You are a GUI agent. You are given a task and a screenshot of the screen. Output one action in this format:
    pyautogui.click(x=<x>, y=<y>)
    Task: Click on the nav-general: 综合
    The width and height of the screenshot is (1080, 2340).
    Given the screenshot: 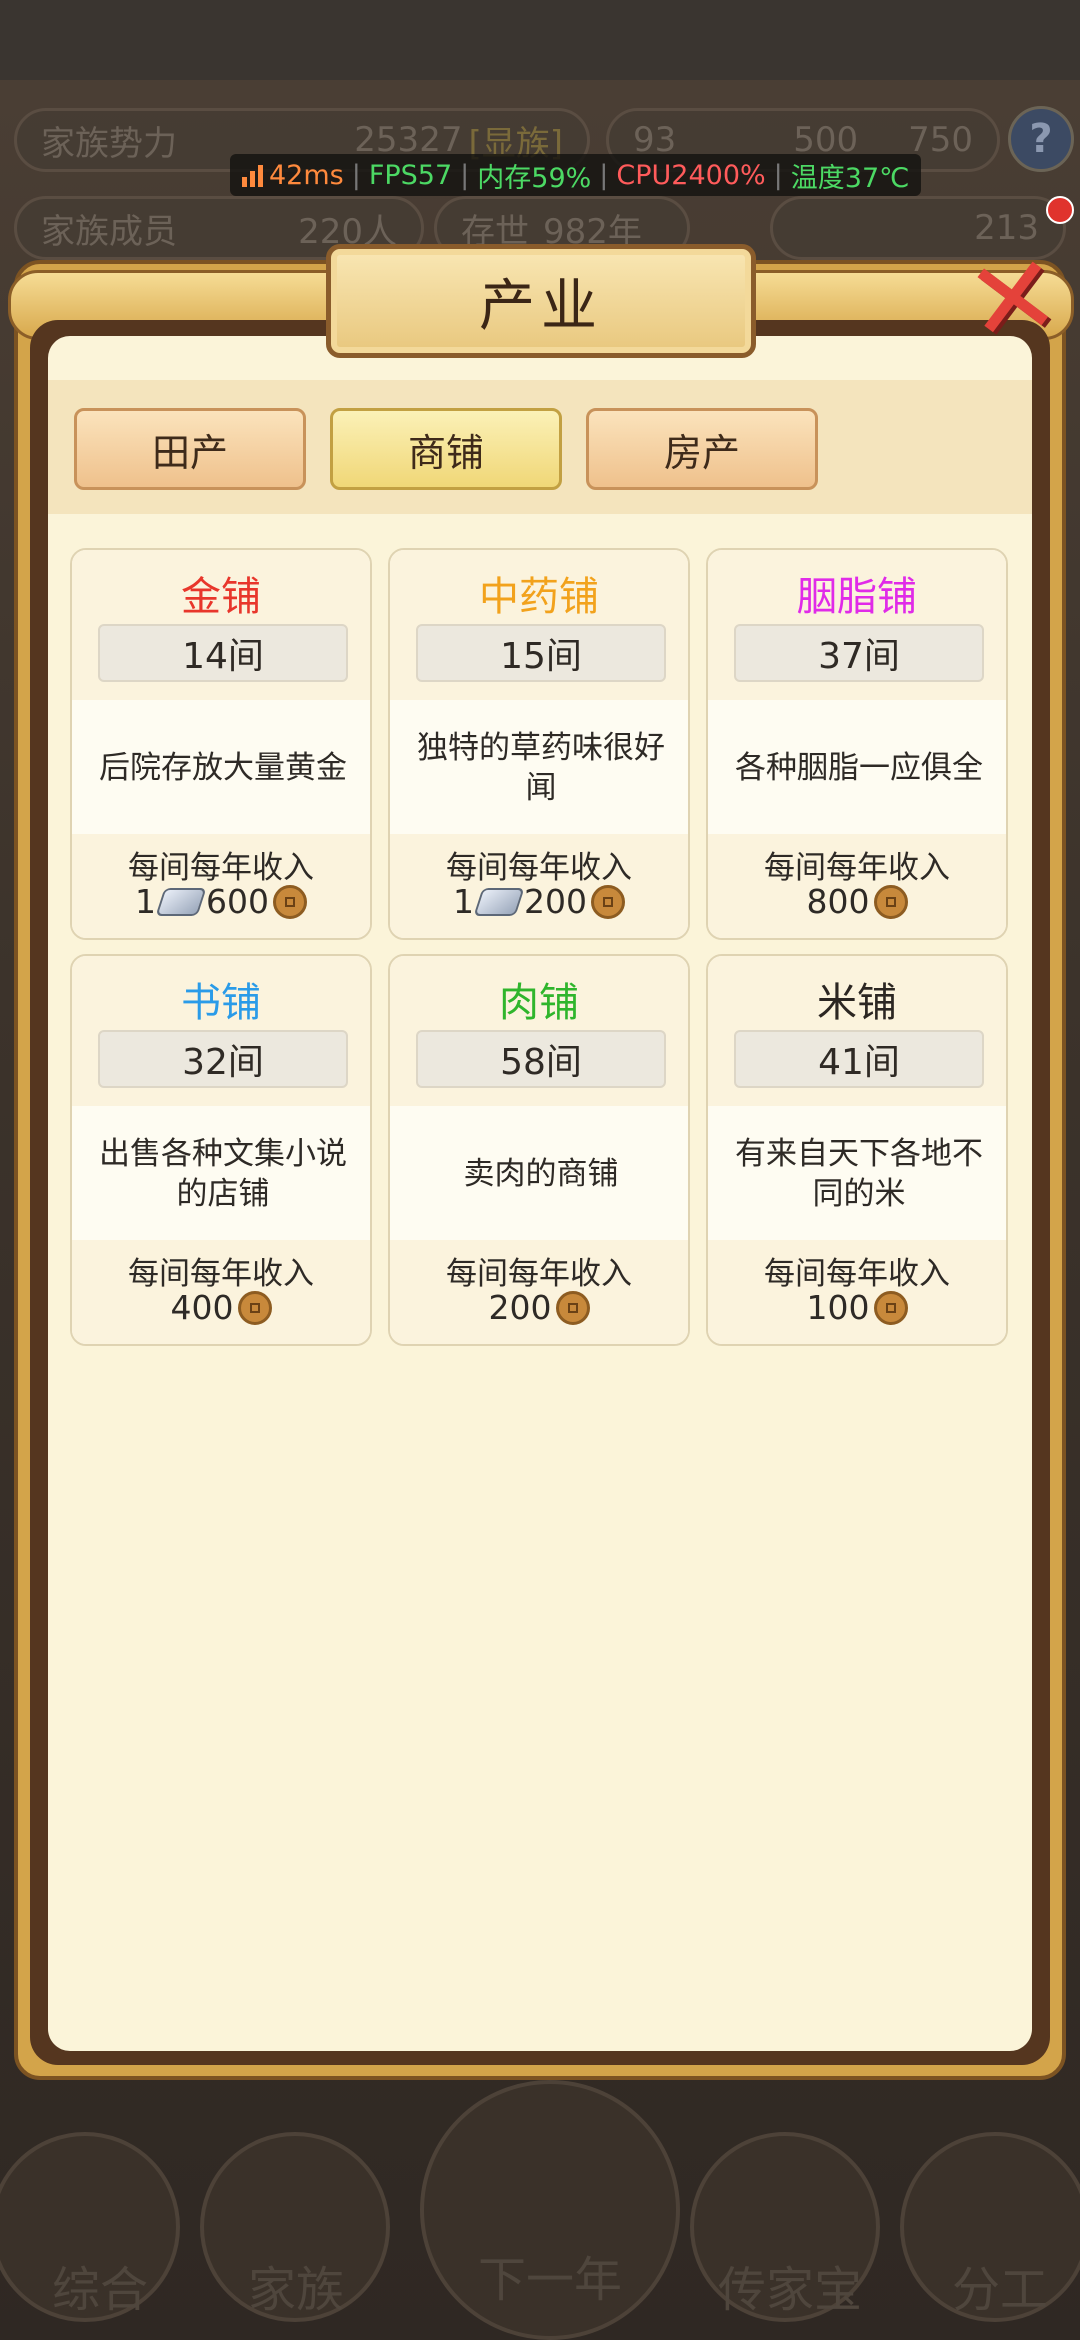 What is the action you would take?
    pyautogui.click(x=100, y=2285)
    